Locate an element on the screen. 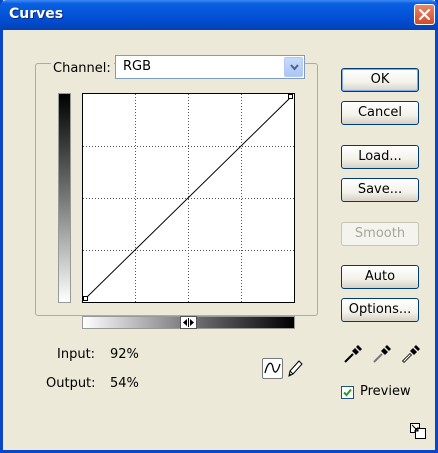  eyedropper-black-icon is located at coordinates (353, 354).